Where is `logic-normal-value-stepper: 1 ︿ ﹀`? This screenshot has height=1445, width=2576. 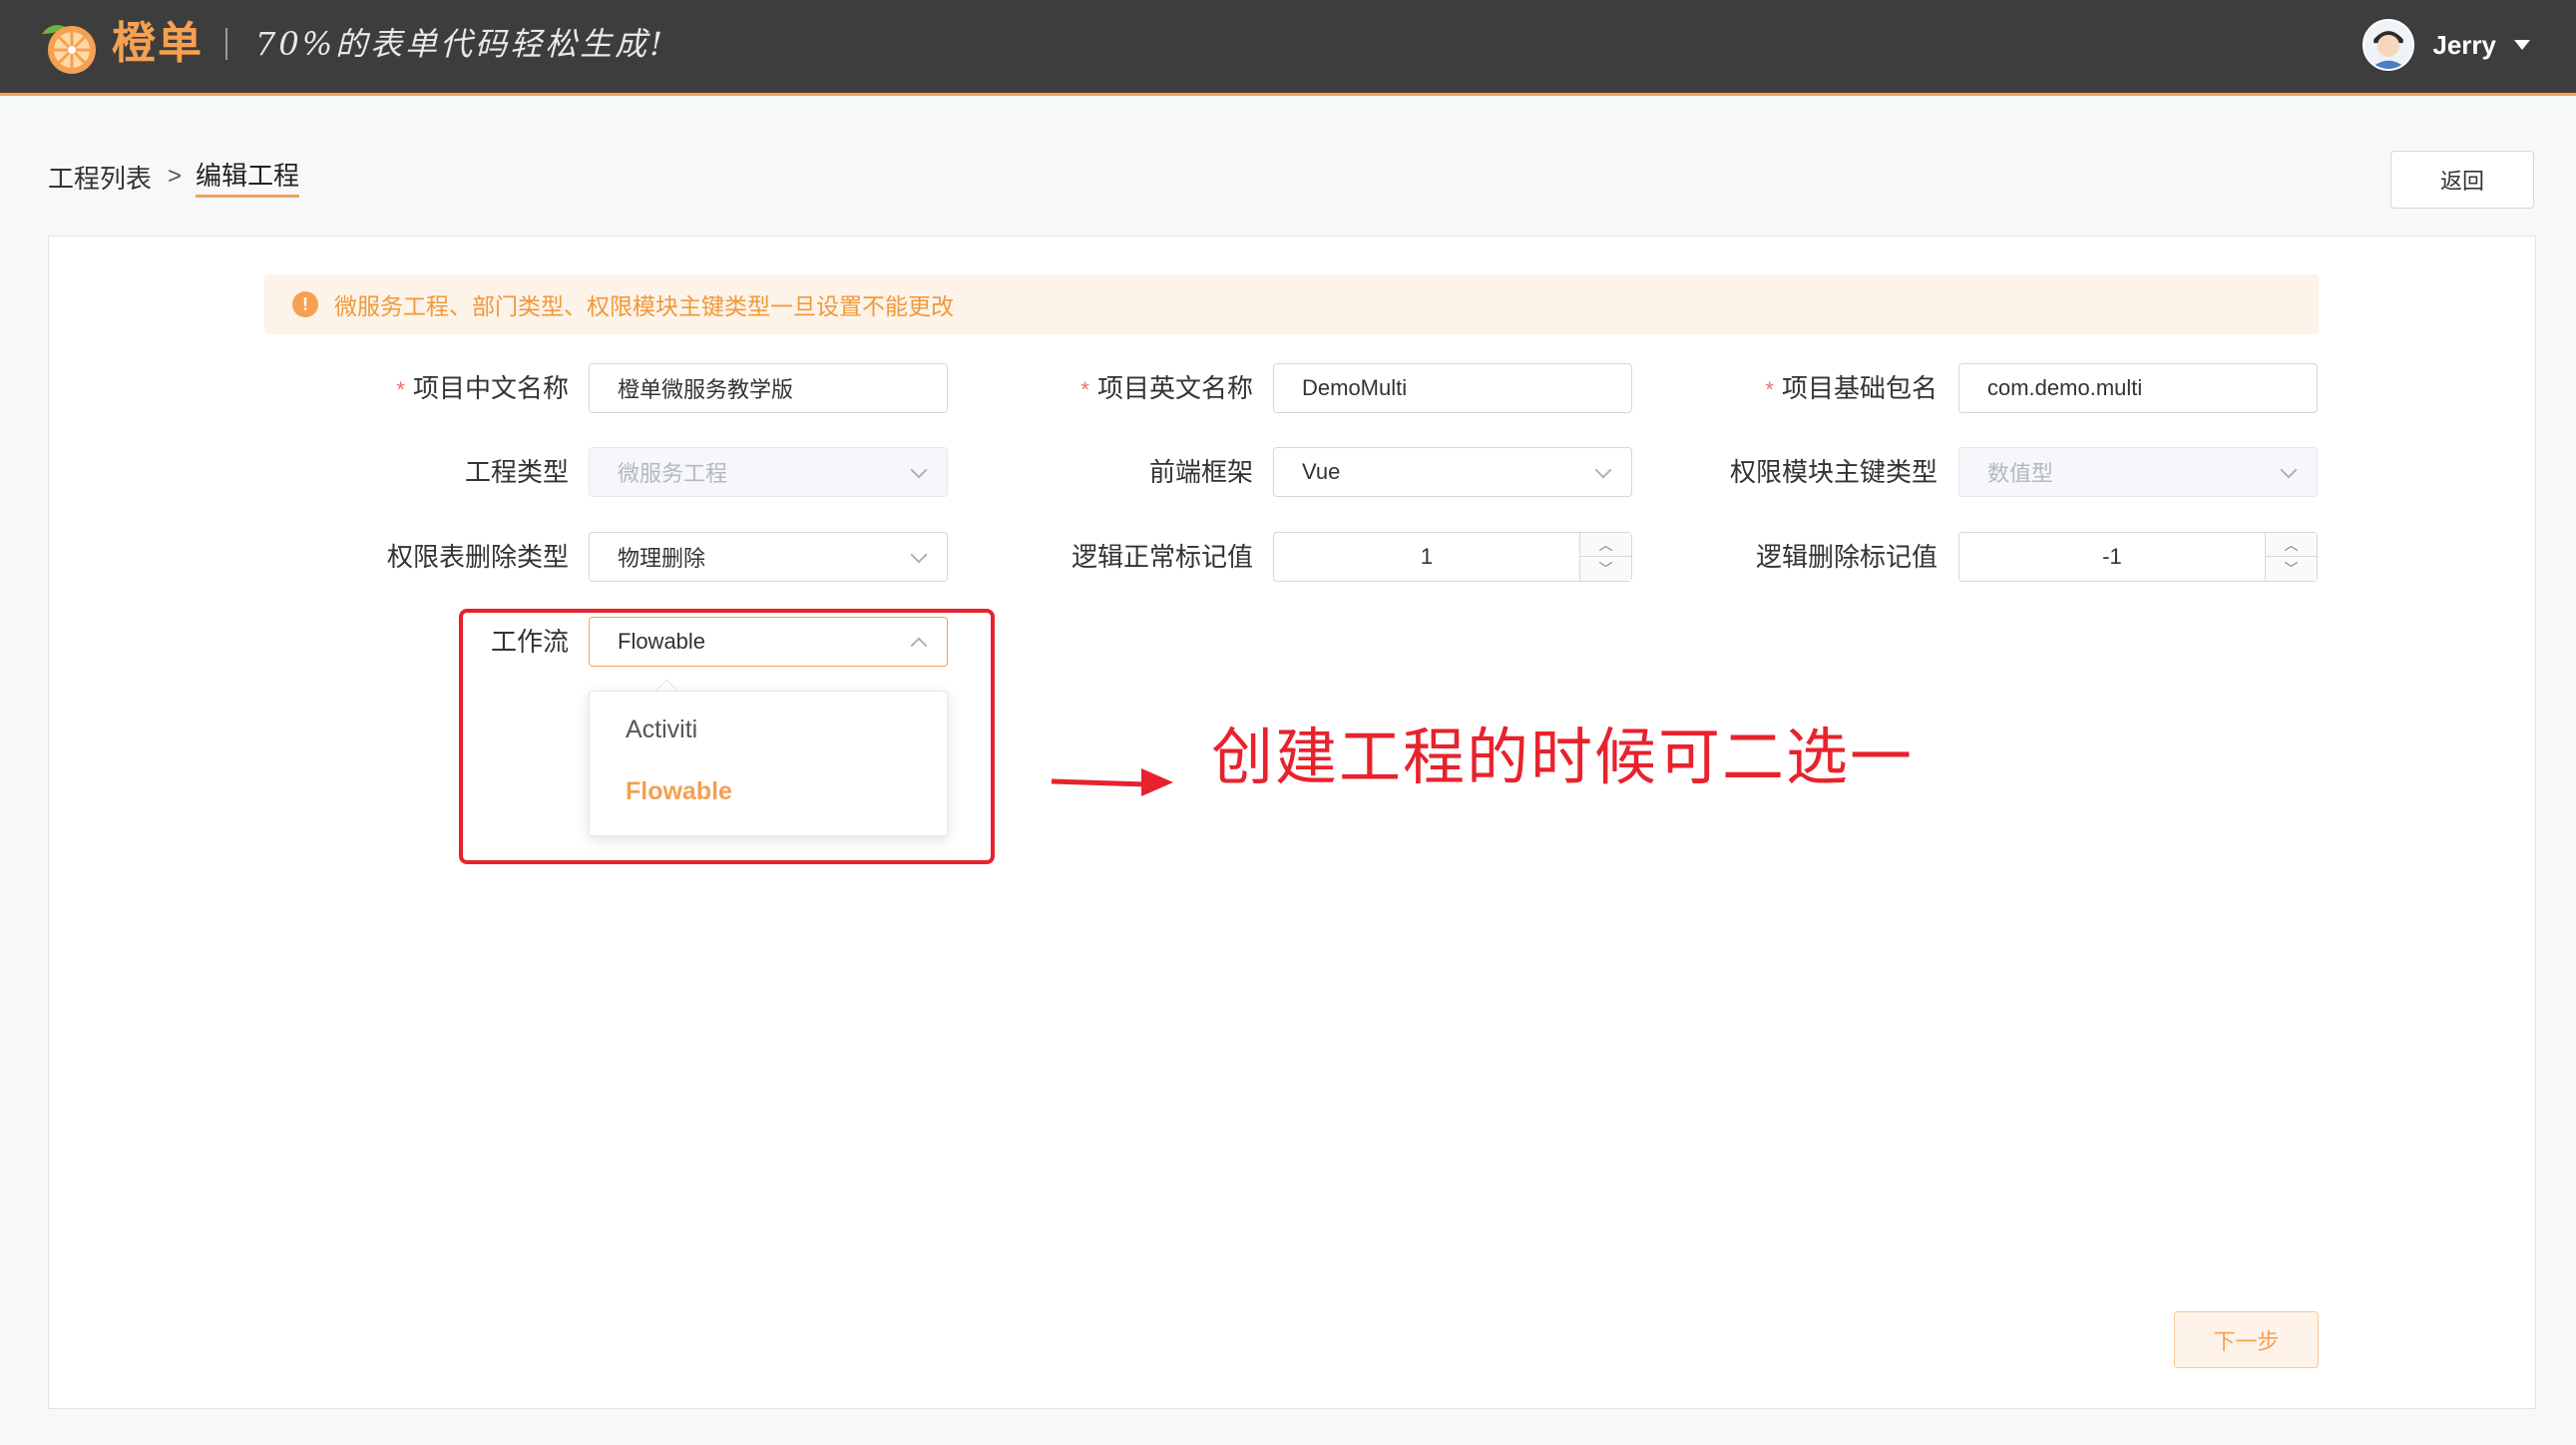
logic-normal-value-stepper: 1 ︿ ﹀ is located at coordinates (1452, 557).